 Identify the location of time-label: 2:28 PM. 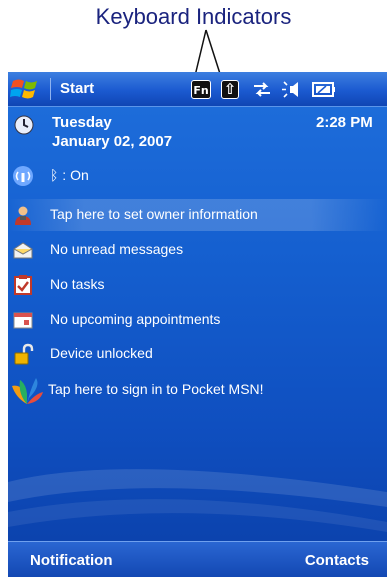
(344, 122).